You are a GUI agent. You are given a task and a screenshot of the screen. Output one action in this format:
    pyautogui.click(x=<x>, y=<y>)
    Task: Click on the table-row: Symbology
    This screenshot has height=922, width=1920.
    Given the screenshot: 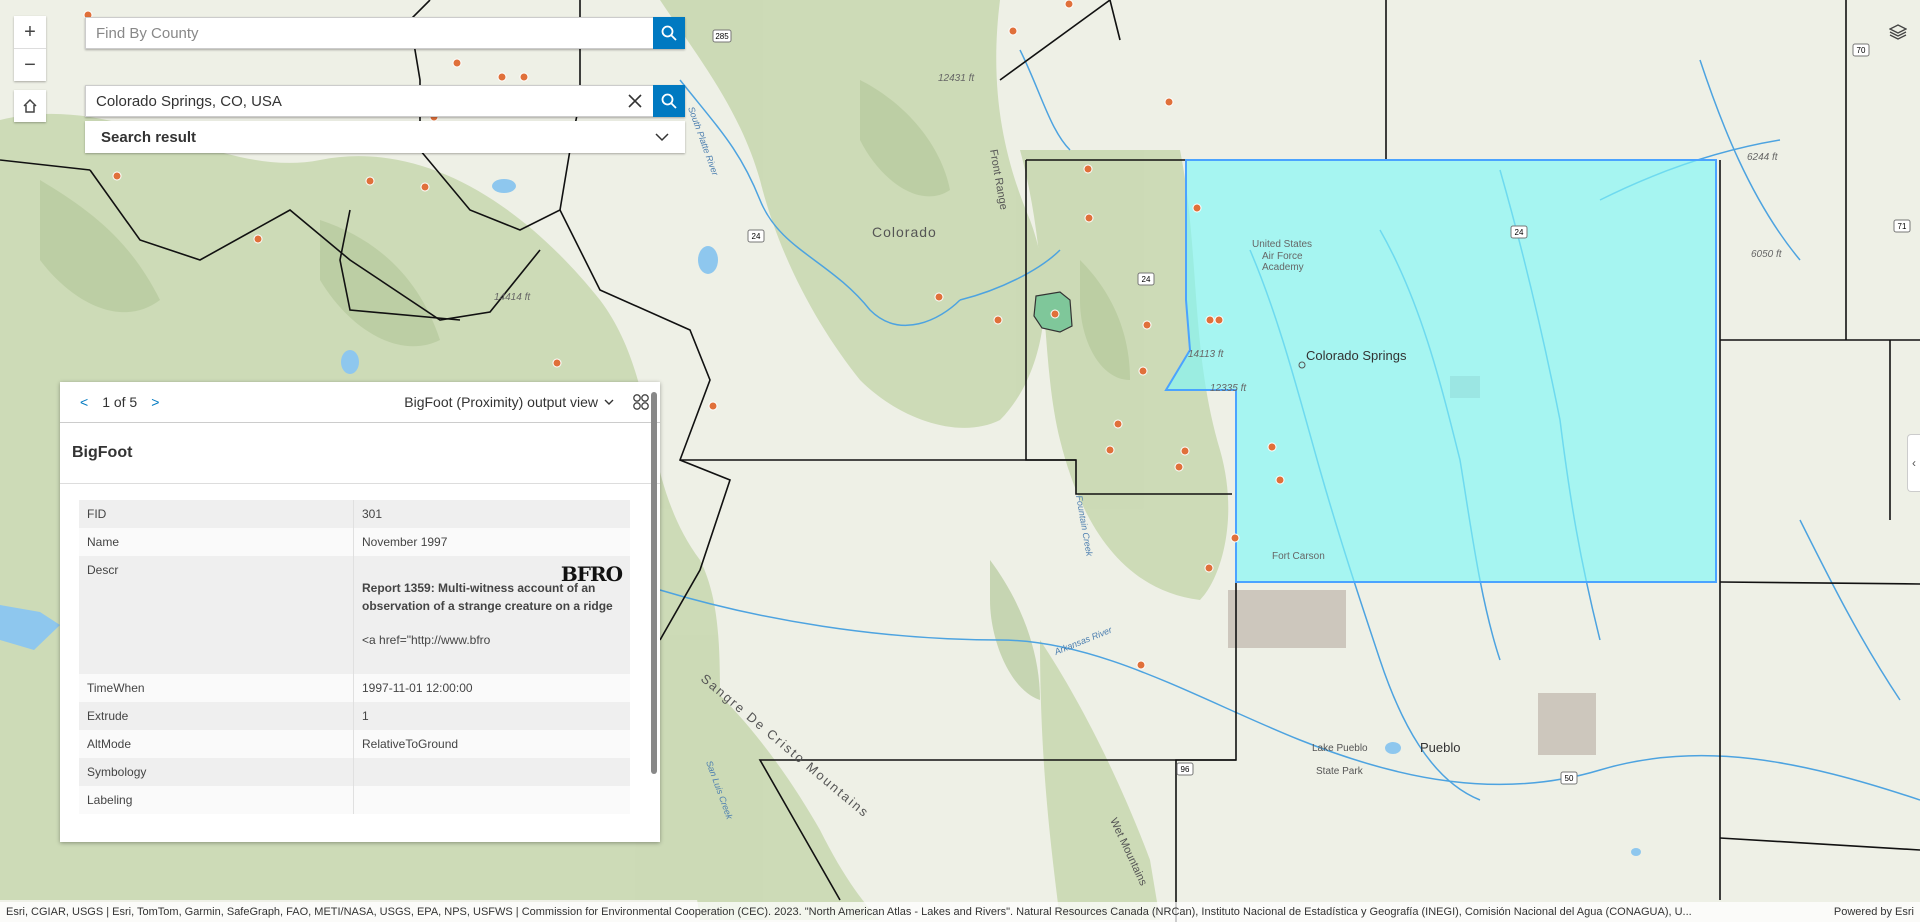 What is the action you would take?
    pyautogui.click(x=354, y=772)
    